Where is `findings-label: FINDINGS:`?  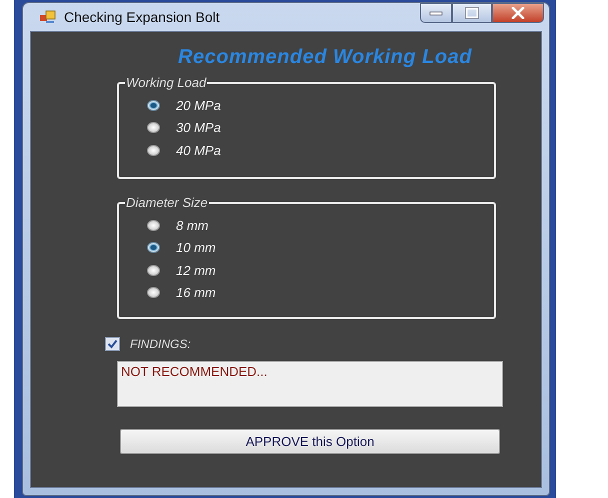
findings-label: FINDINGS: is located at coordinates (160, 344).